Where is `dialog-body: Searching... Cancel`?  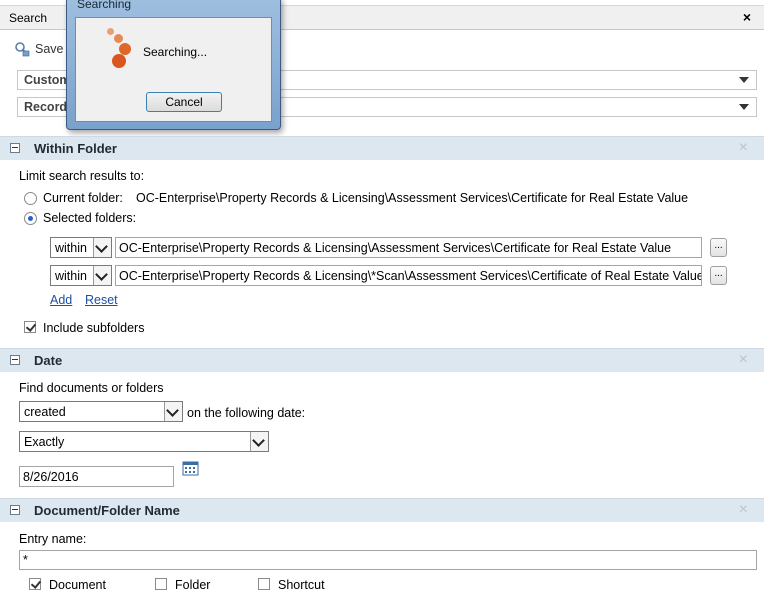
dialog-body: Searching... Cancel is located at coordinates (173, 69).